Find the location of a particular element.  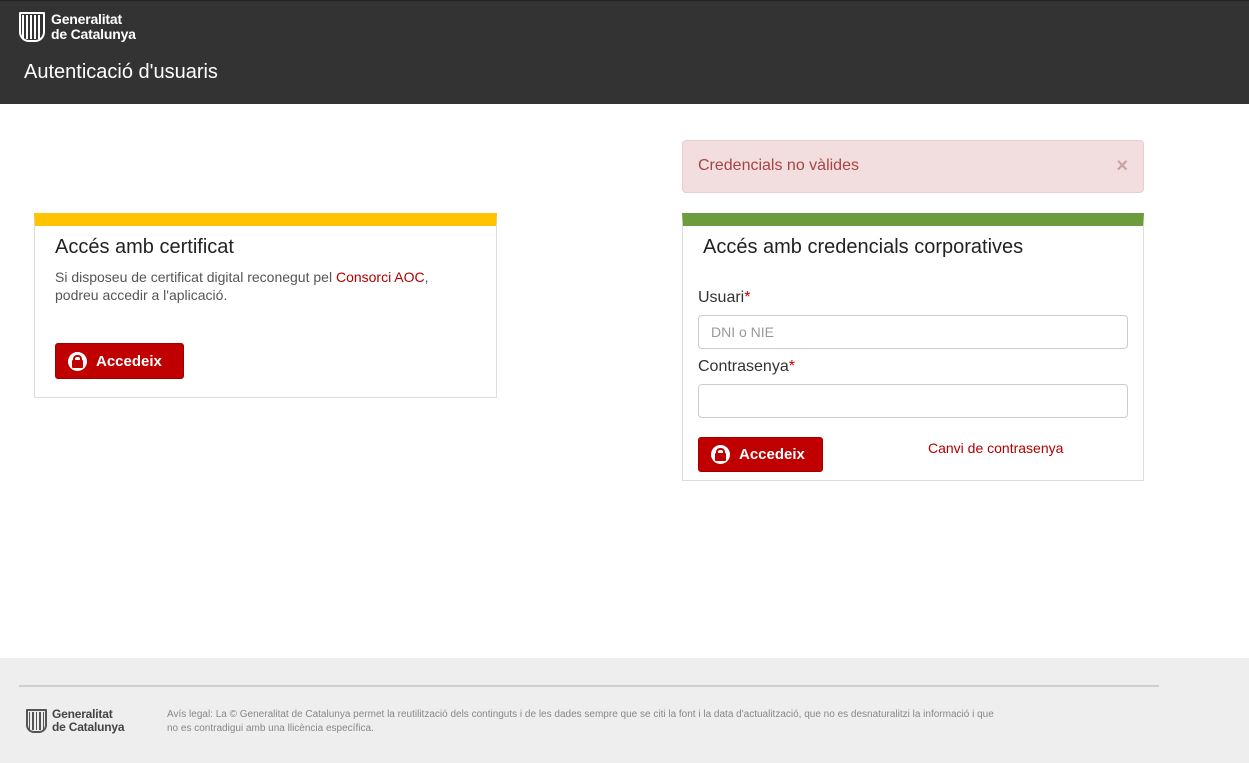

error-alert: Credencials no vàlides × is located at coordinates (913, 166).